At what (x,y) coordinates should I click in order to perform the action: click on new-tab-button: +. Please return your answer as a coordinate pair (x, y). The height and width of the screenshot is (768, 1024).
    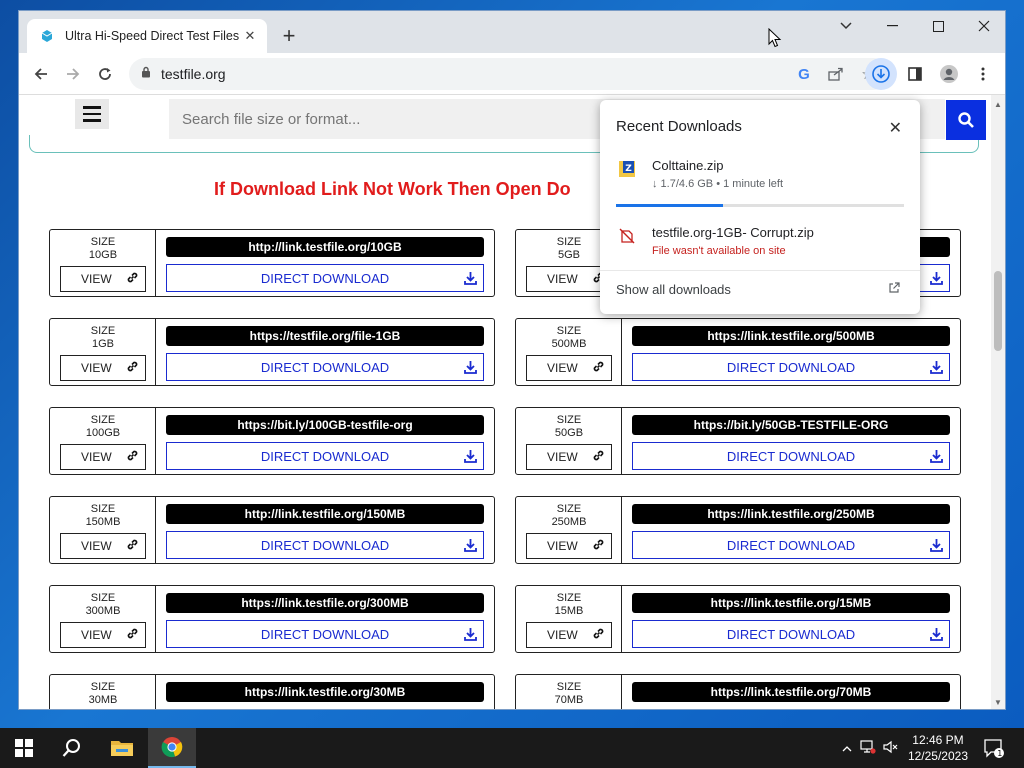
    Looking at the image, I should click on (289, 35).